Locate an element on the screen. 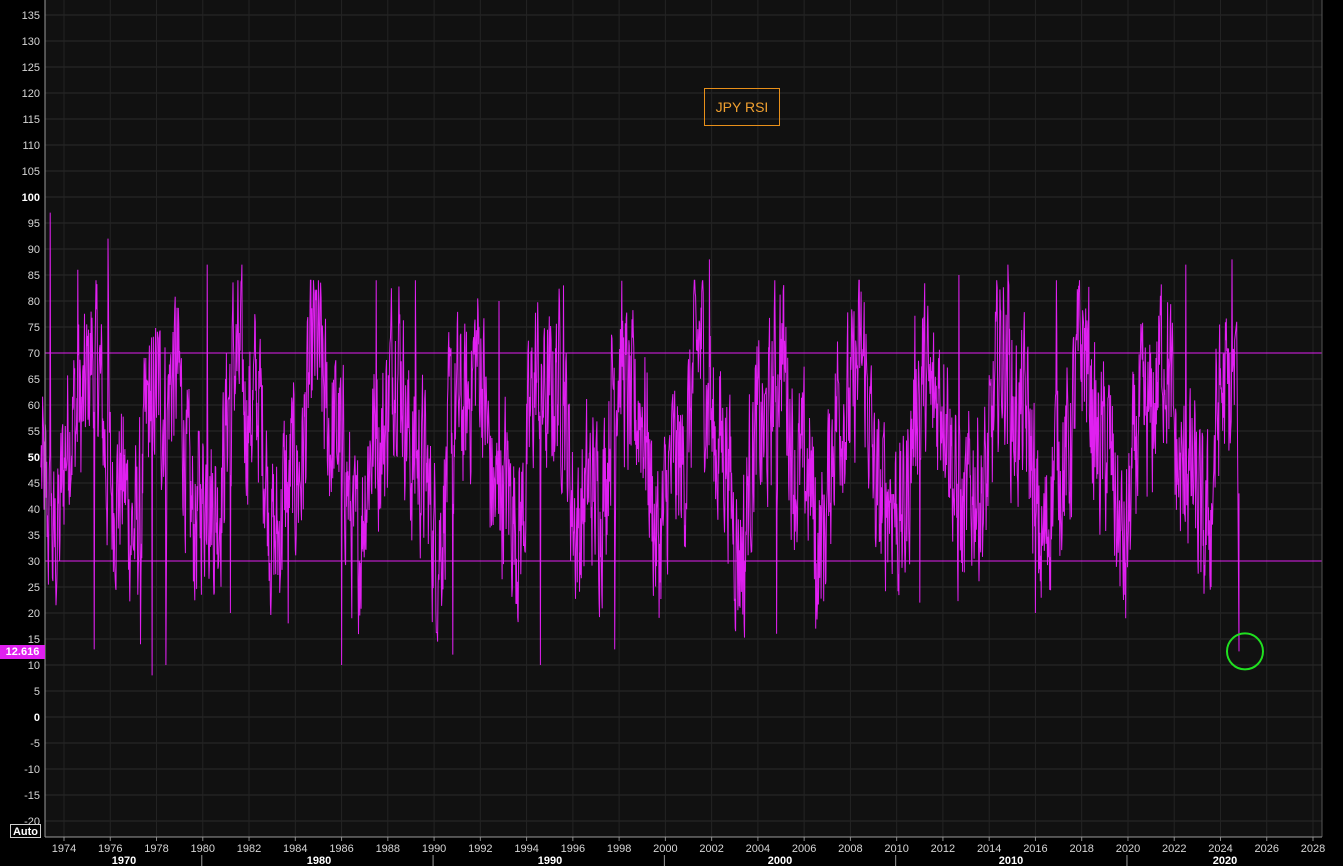  decade-label: 2000 is located at coordinates (780, 860).